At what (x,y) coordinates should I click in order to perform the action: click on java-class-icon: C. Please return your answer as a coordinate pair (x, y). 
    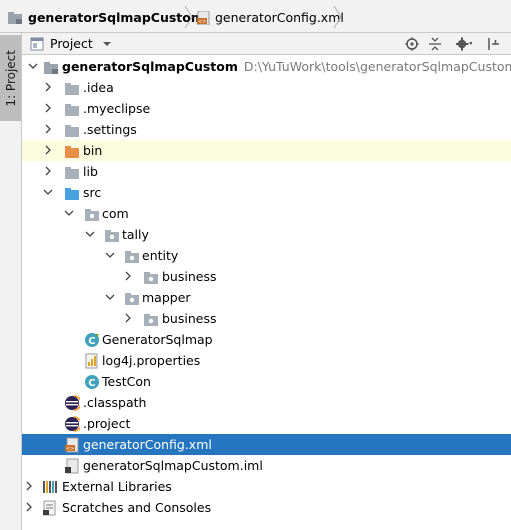
    Looking at the image, I should click on (92, 382).